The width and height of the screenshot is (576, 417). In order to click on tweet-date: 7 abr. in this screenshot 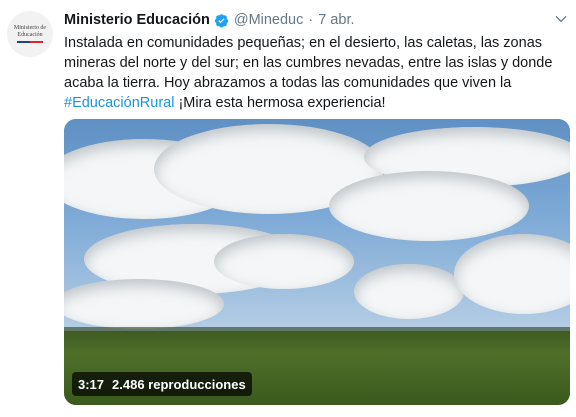, I will do `click(336, 20)`.